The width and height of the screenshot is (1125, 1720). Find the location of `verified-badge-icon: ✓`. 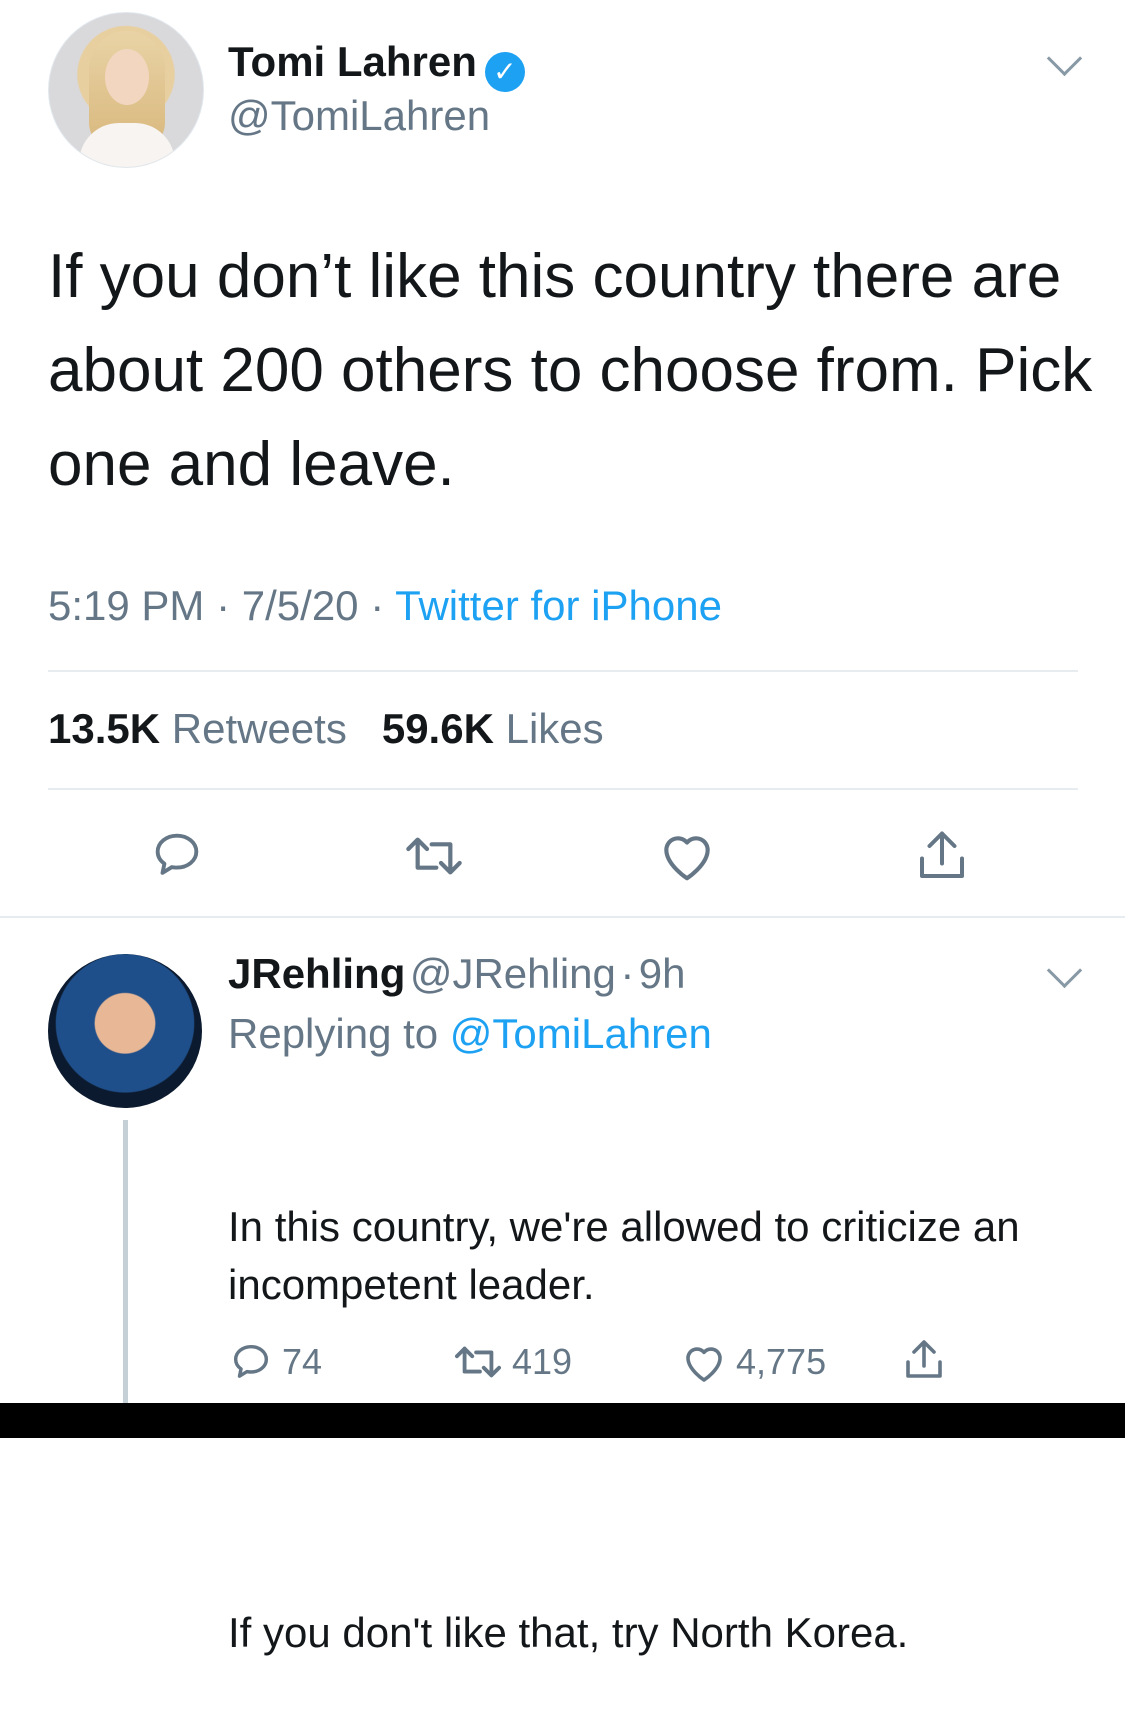

verified-badge-icon: ✓ is located at coordinates (504, 71).